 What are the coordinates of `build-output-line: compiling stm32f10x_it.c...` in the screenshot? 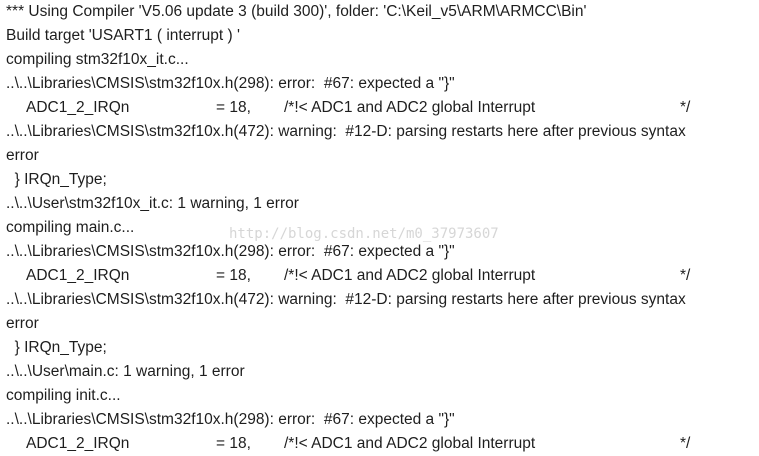 It's located at (97, 59).